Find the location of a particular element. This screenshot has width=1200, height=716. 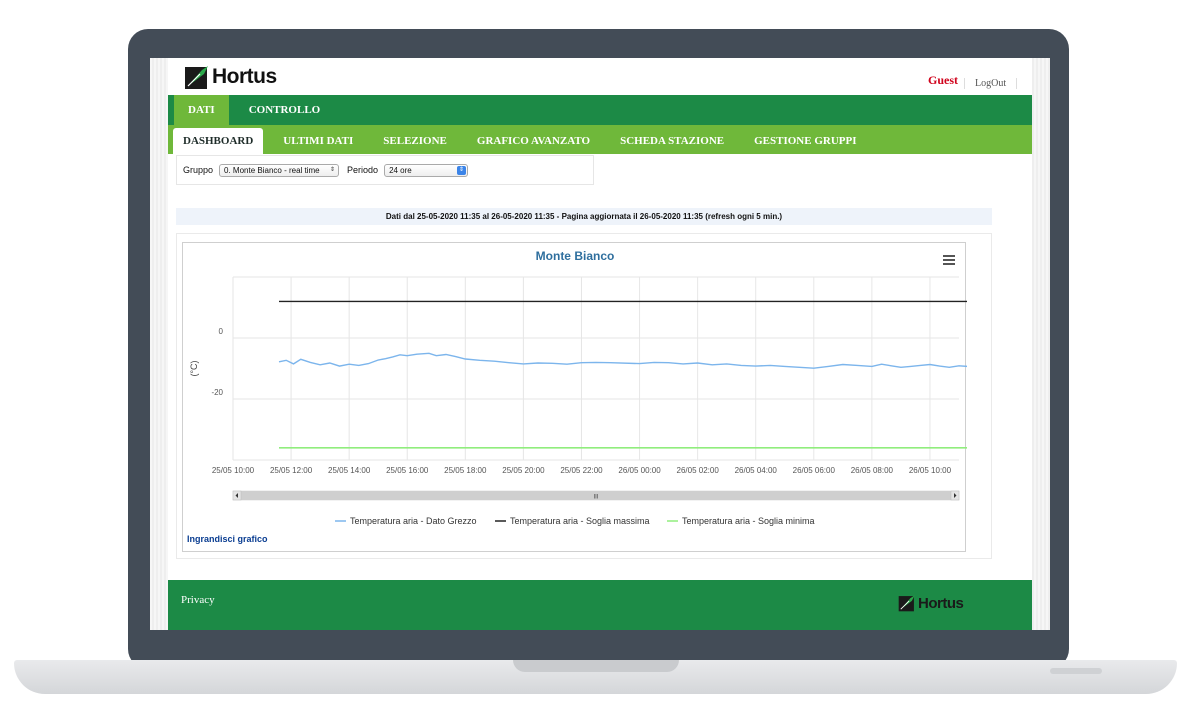

y-axis-title: (°C) is located at coordinates (194, 368).